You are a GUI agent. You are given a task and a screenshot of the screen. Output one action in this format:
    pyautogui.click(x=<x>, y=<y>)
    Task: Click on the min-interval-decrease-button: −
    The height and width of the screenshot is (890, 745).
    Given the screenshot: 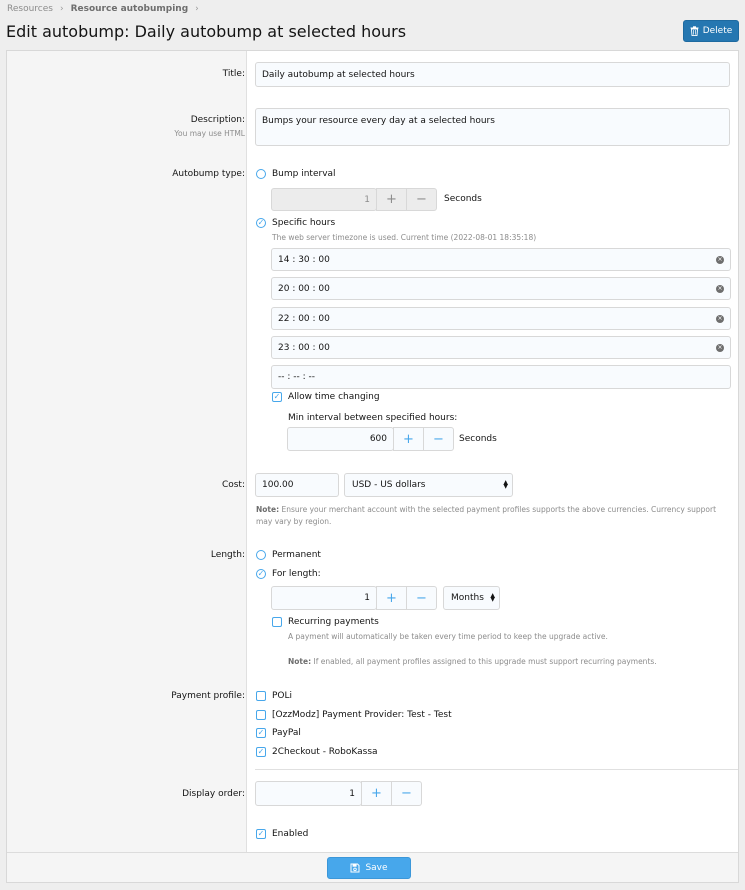 What is the action you would take?
    pyautogui.click(x=438, y=439)
    